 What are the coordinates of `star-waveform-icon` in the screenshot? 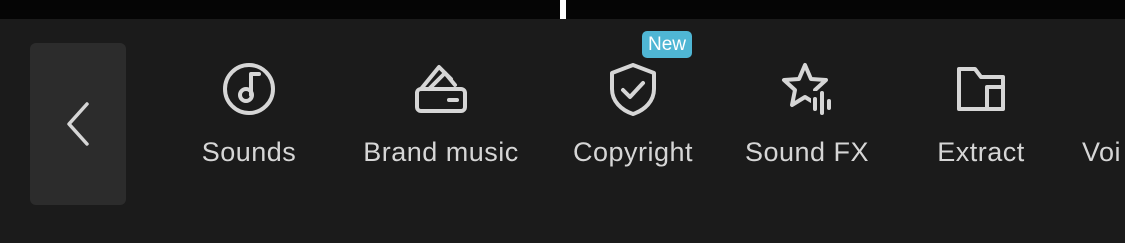 It's located at (807, 89).